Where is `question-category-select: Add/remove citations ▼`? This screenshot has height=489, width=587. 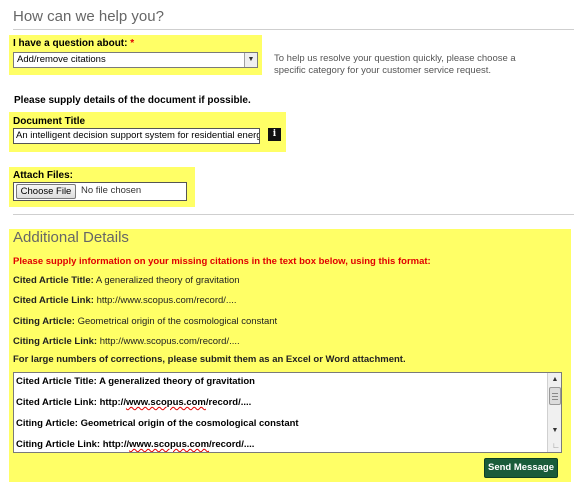
question-category-select: Add/remove citations ▼ is located at coordinates (135, 60).